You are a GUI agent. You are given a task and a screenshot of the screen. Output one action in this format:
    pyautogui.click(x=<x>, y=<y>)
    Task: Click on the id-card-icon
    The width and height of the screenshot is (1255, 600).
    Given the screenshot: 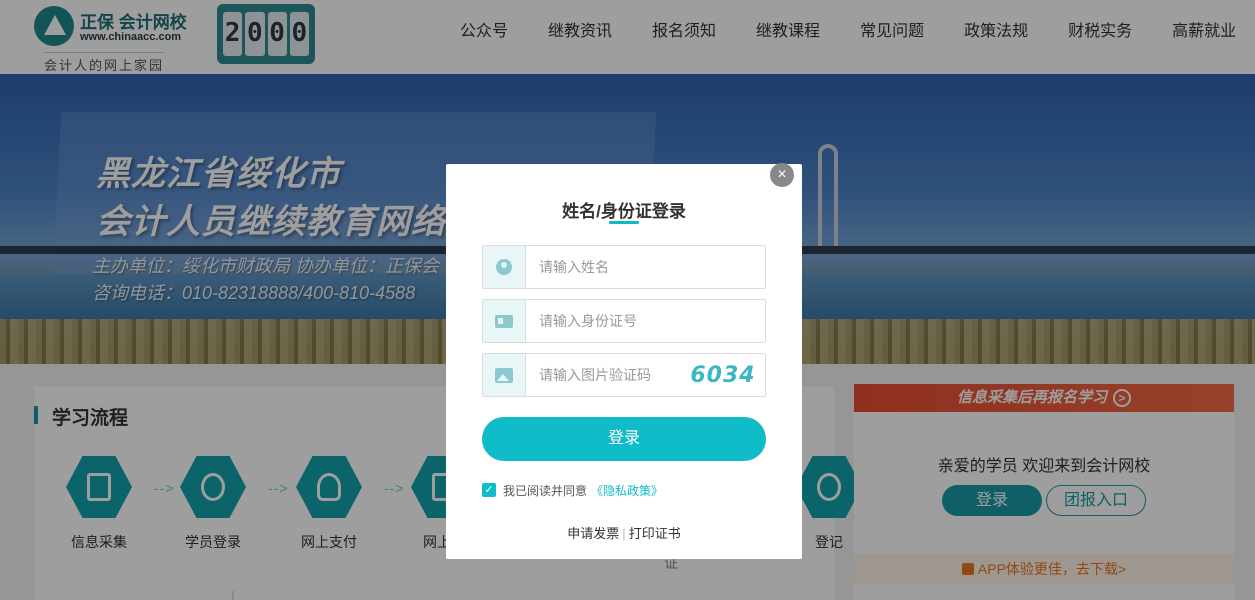 What is the action you would take?
    pyautogui.click(x=504, y=321)
    